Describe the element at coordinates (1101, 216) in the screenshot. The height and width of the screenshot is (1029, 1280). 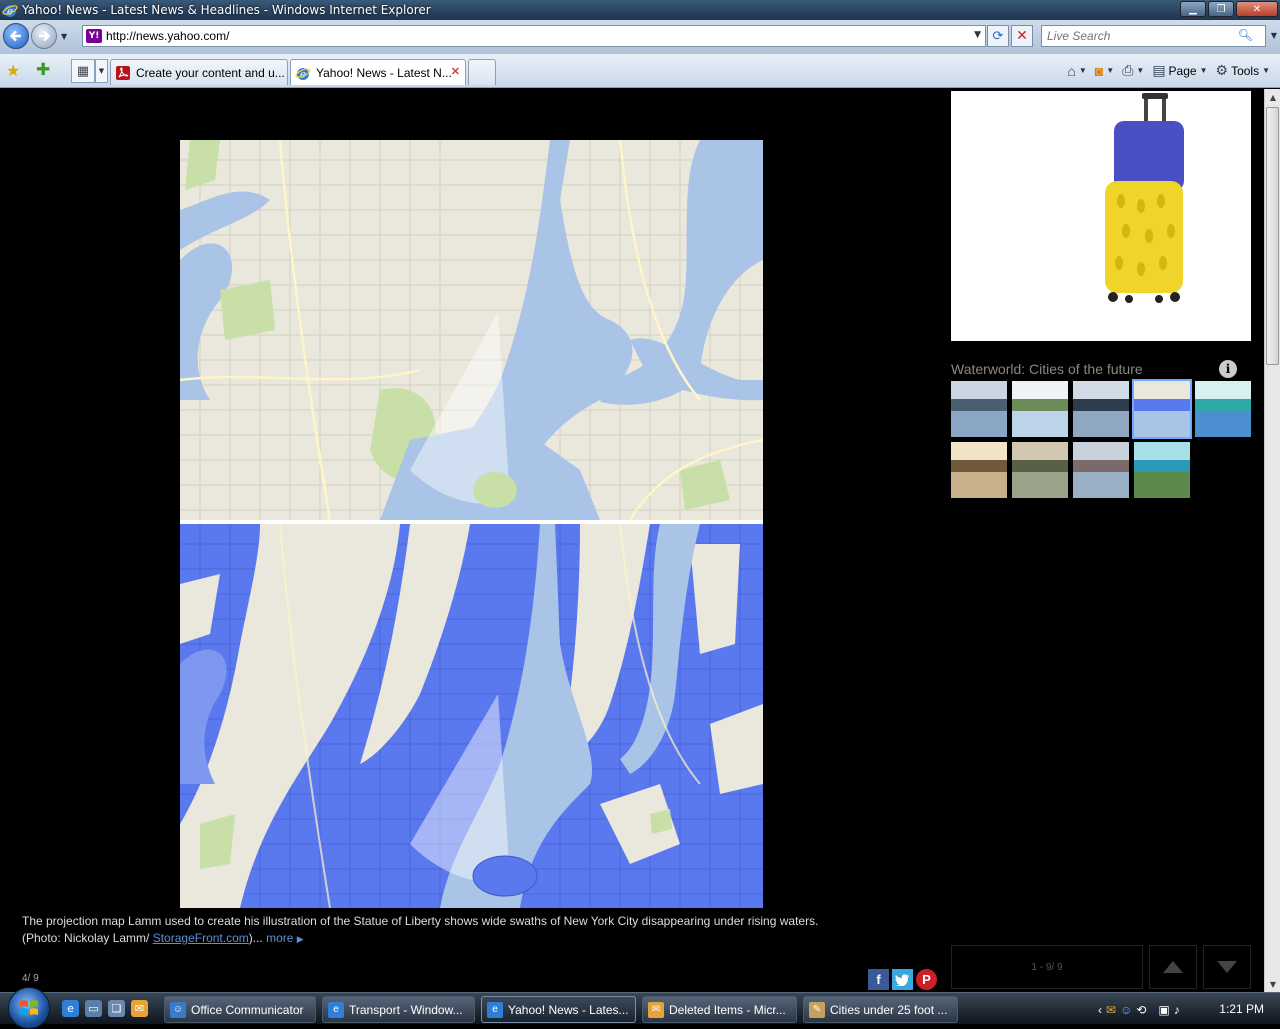
I see `advertisement` at that location.